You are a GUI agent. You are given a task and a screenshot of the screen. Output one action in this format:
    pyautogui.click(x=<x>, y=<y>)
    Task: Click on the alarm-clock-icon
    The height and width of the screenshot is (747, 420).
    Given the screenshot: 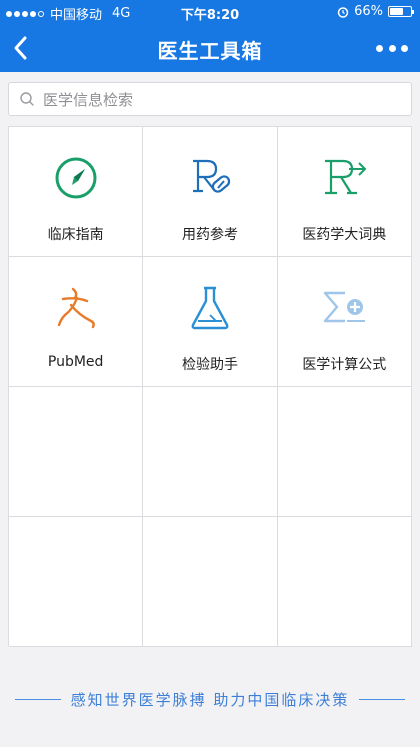 What is the action you would take?
    pyautogui.click(x=343, y=12)
    